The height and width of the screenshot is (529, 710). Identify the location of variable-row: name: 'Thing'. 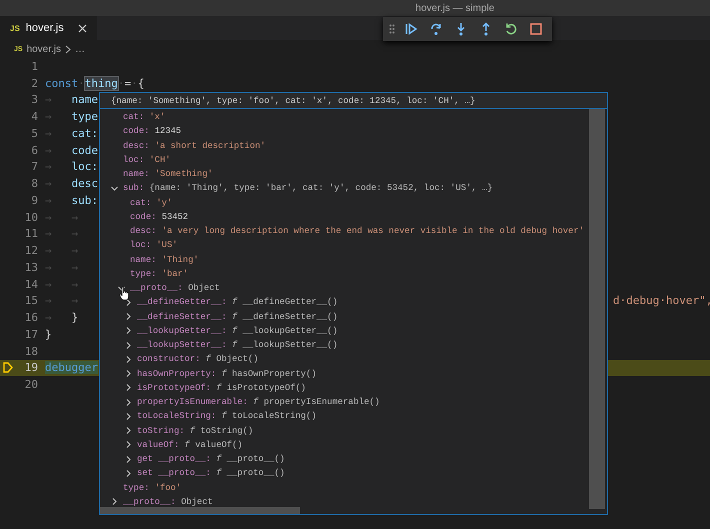
(164, 259).